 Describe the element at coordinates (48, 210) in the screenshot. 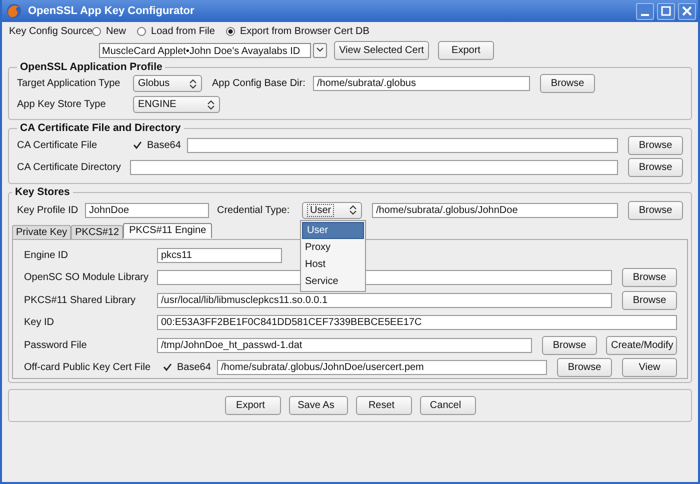

I see `field-label: Key Profile ID` at that location.